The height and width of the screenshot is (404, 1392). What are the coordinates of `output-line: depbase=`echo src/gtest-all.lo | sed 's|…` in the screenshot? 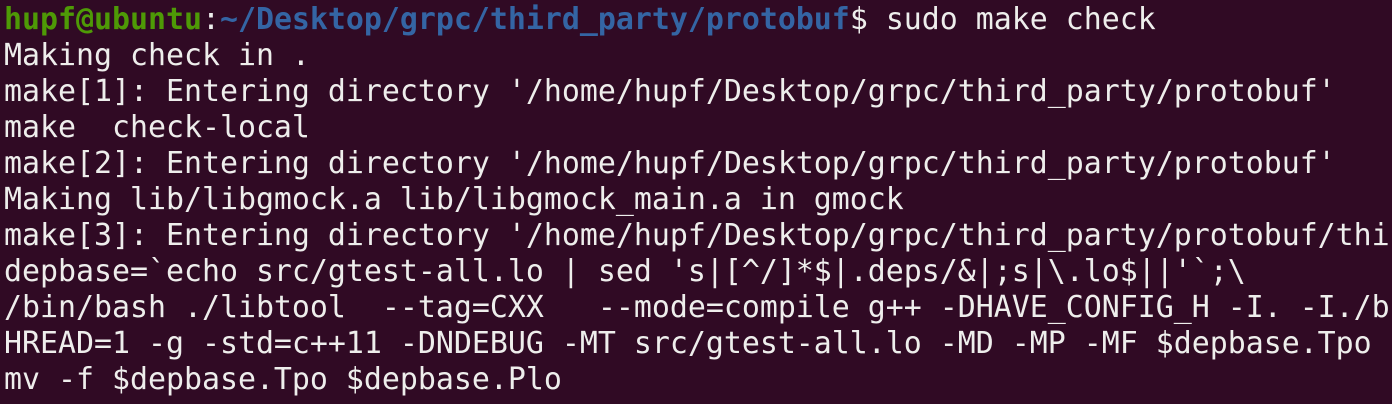 It's located at (625, 271).